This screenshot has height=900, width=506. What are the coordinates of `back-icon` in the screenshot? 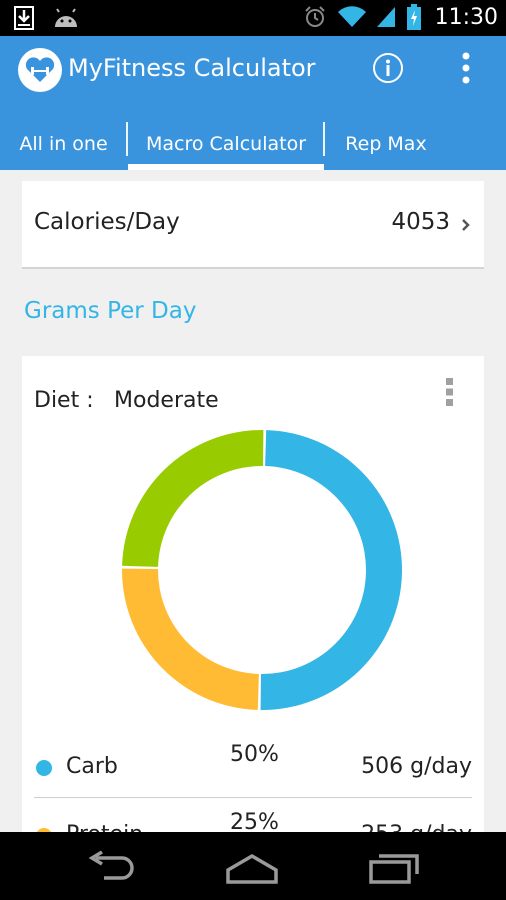 It's located at (112, 866).